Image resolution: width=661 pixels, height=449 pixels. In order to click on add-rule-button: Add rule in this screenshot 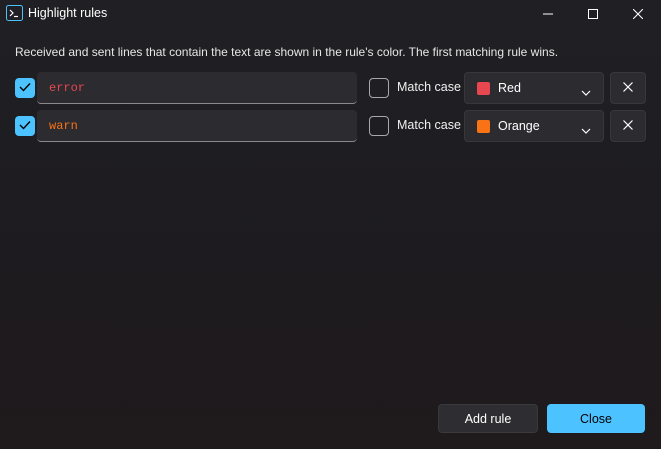, I will do `click(488, 418)`.